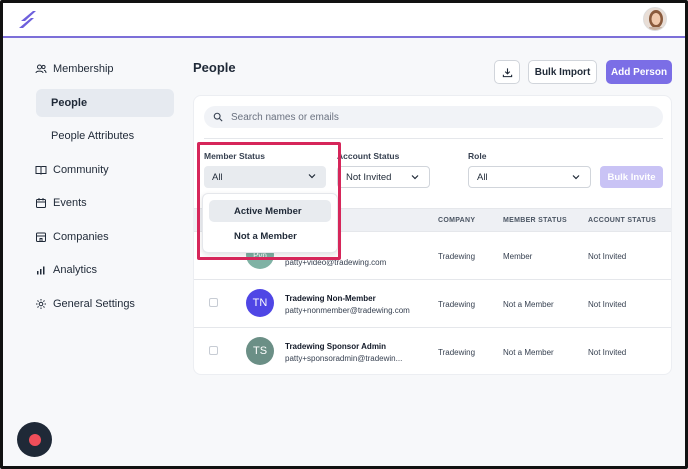  Describe the element at coordinates (218, 117) in the screenshot. I see `search-icon` at that location.